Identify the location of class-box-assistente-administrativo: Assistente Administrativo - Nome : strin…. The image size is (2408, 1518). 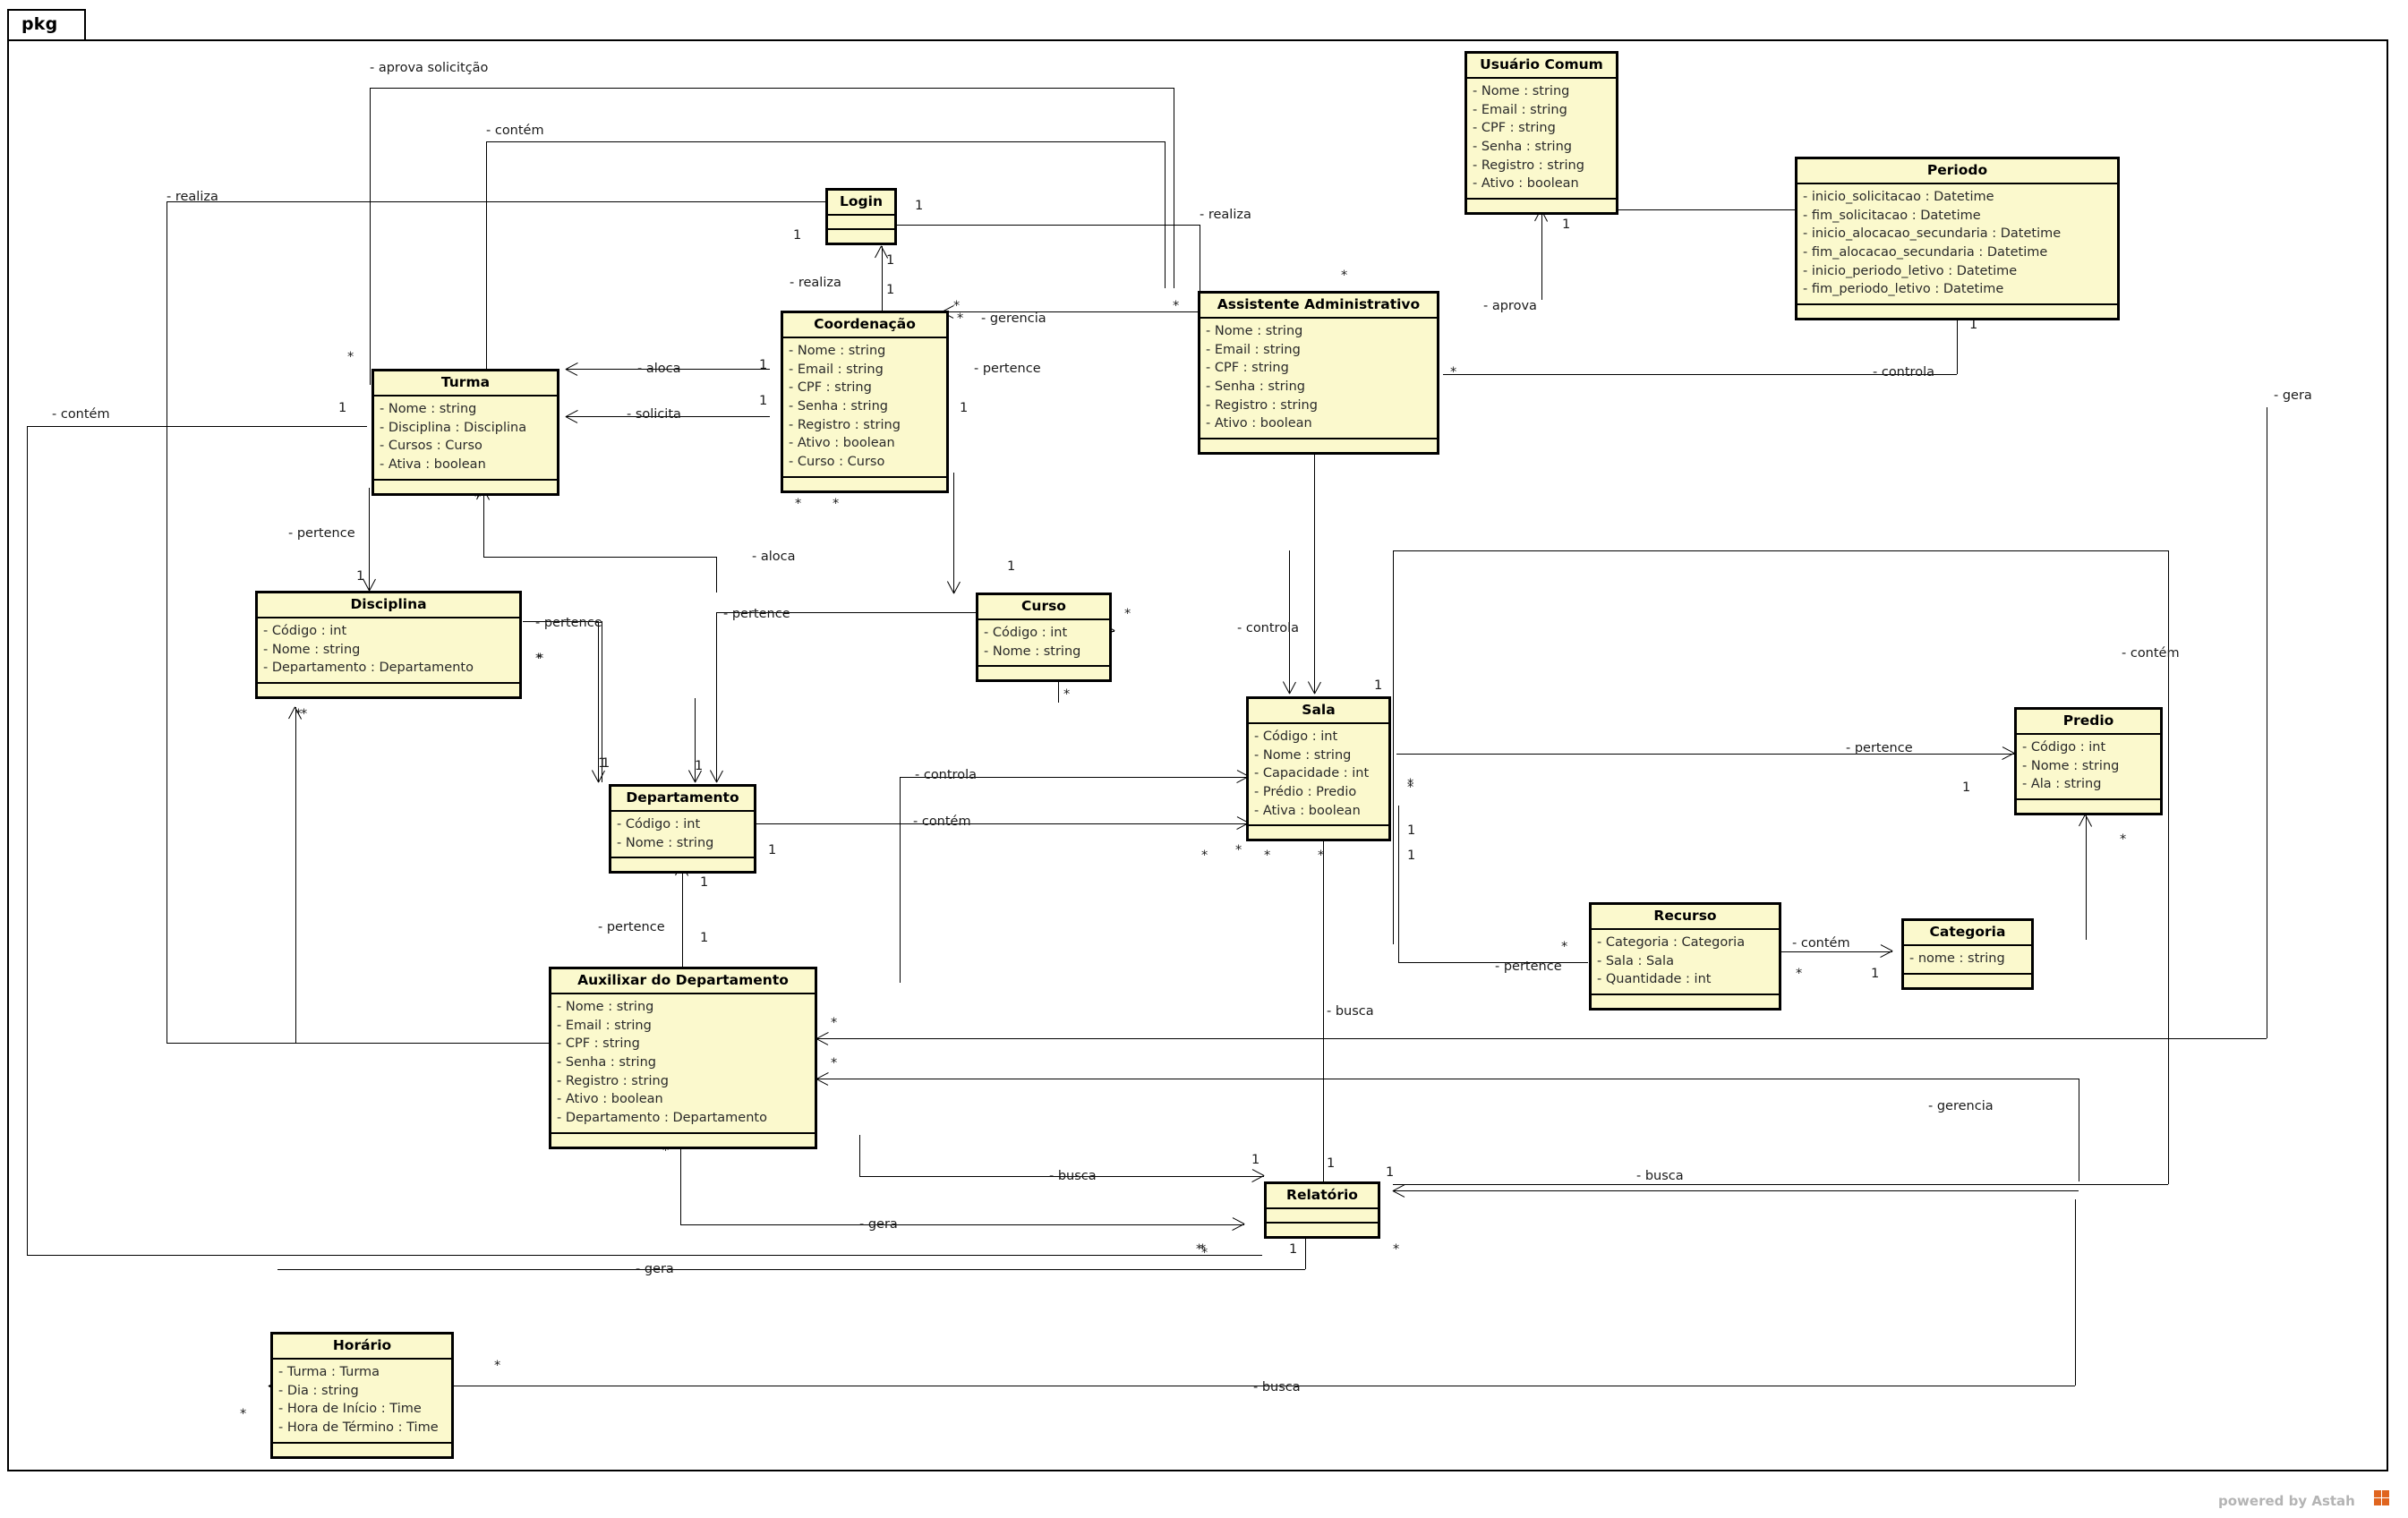
(1318, 373).